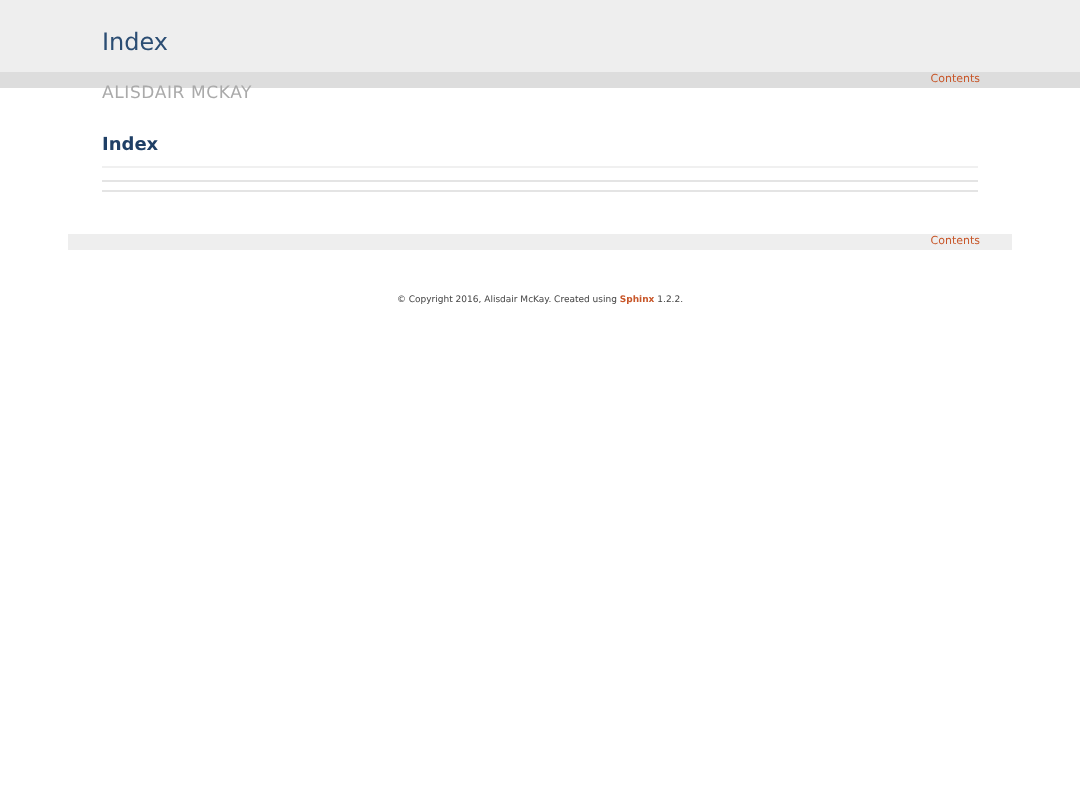 The width and height of the screenshot is (1080, 810). What do you see at coordinates (135, 43) in the screenshot?
I see `page-title: Index` at bounding box center [135, 43].